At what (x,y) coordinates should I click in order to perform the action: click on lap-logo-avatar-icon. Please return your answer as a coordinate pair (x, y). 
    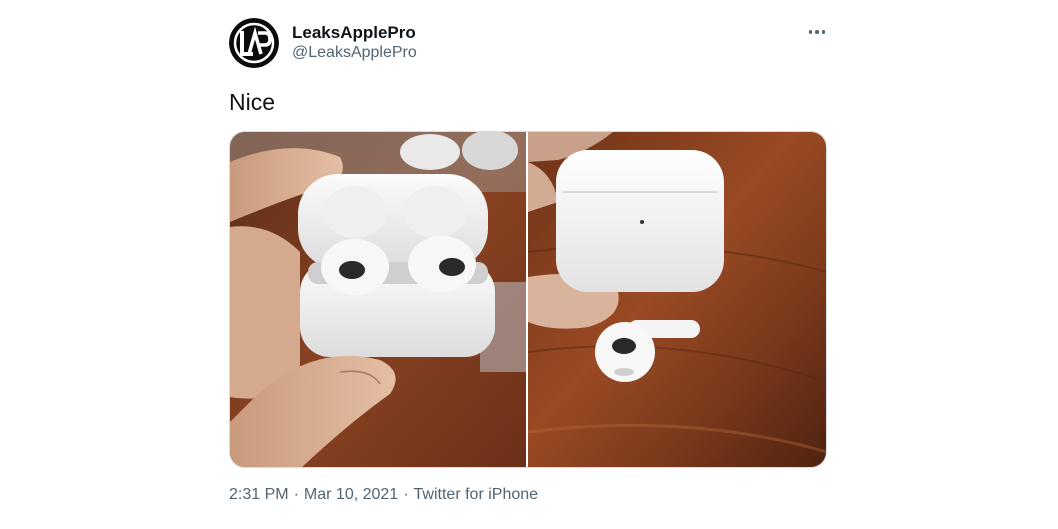
    Looking at the image, I should click on (254, 43).